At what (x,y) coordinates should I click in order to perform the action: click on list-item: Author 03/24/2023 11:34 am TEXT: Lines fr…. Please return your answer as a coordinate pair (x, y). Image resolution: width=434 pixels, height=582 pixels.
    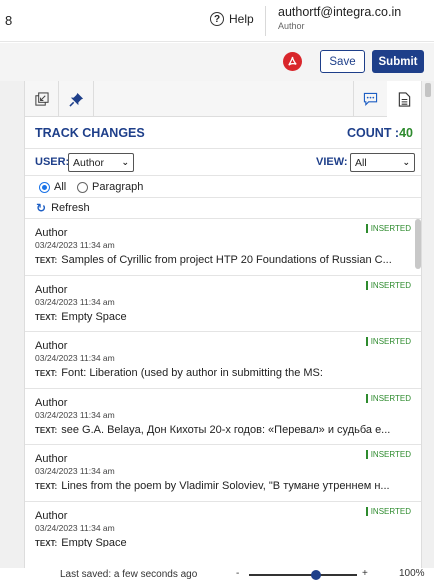
    Looking at the image, I should click on (223, 473).